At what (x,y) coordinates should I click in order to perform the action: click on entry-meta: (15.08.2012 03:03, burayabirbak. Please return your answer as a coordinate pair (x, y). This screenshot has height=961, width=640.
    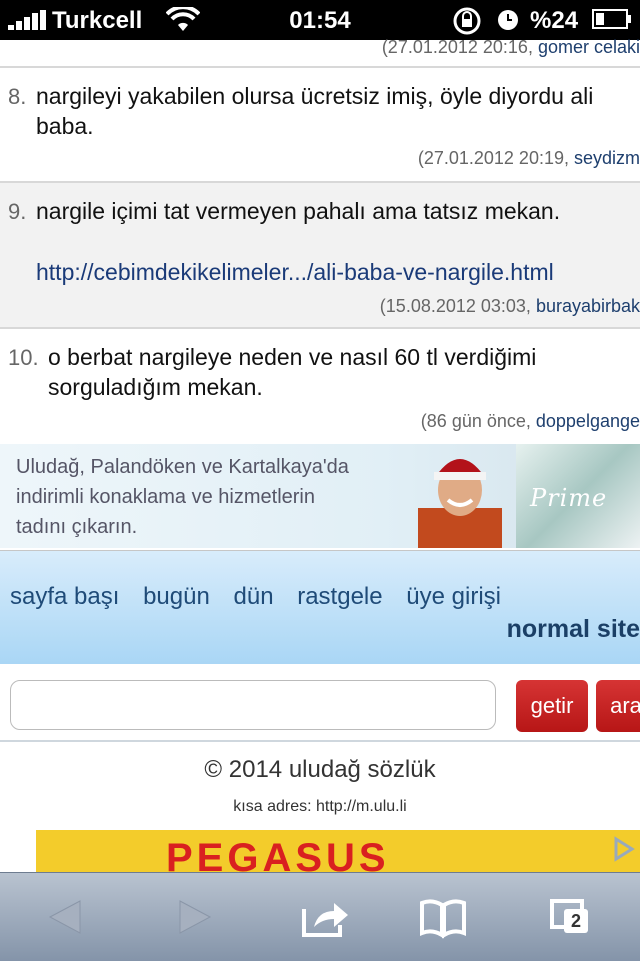
    Looking at the image, I should click on (510, 306).